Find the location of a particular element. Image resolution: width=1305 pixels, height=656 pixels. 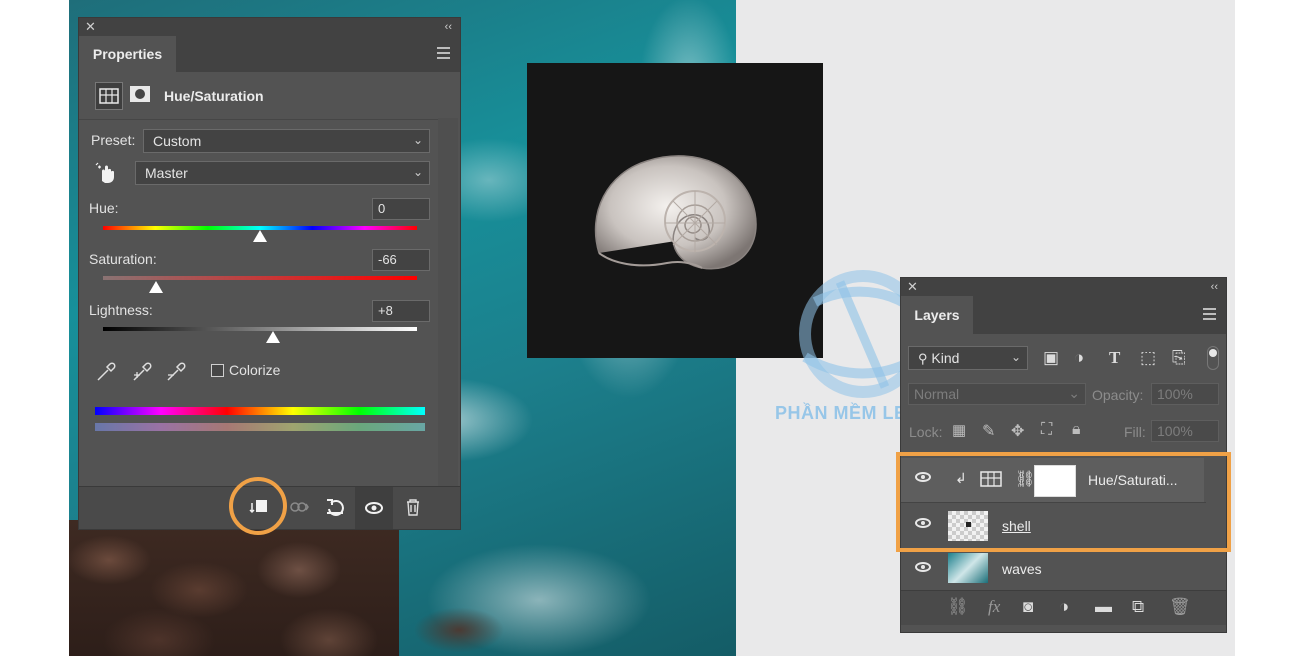

filter-type-icon: T is located at coordinates (1114, 358).